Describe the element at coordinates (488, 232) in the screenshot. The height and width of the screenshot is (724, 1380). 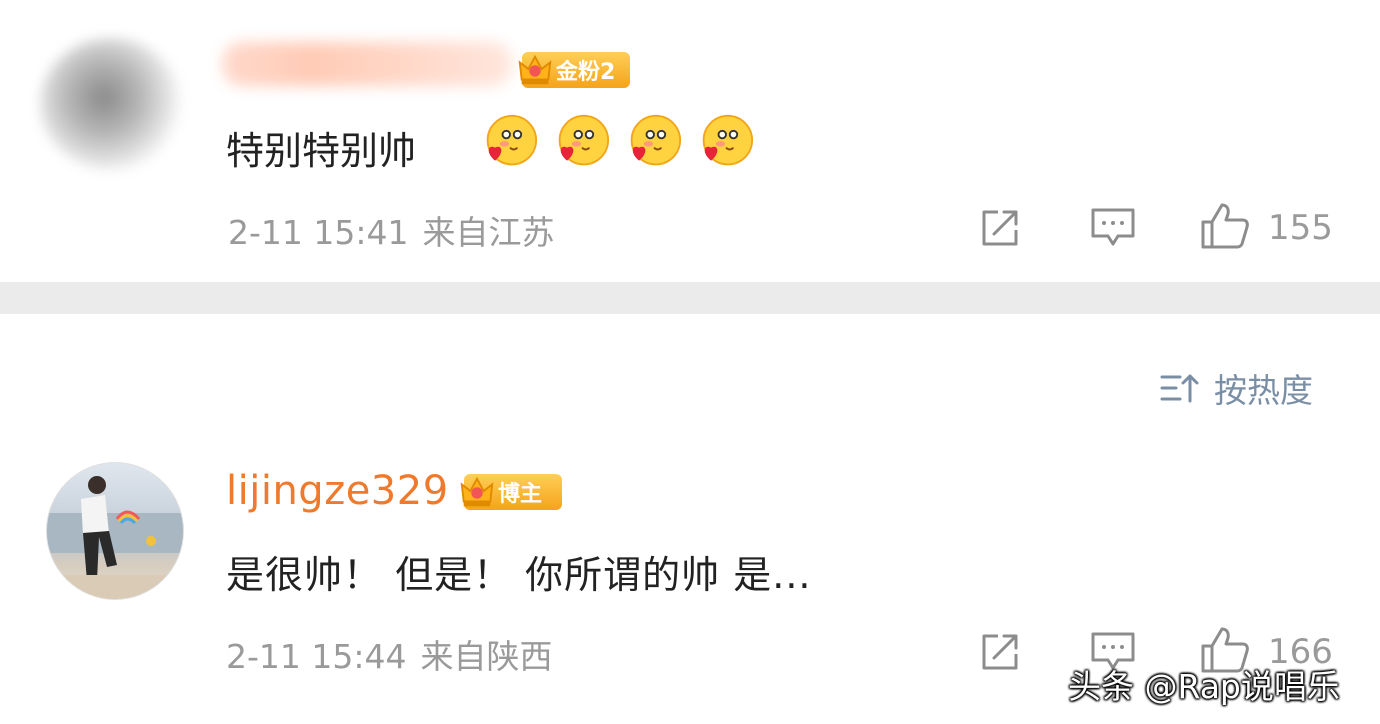
I see `location: 来自江苏` at that location.